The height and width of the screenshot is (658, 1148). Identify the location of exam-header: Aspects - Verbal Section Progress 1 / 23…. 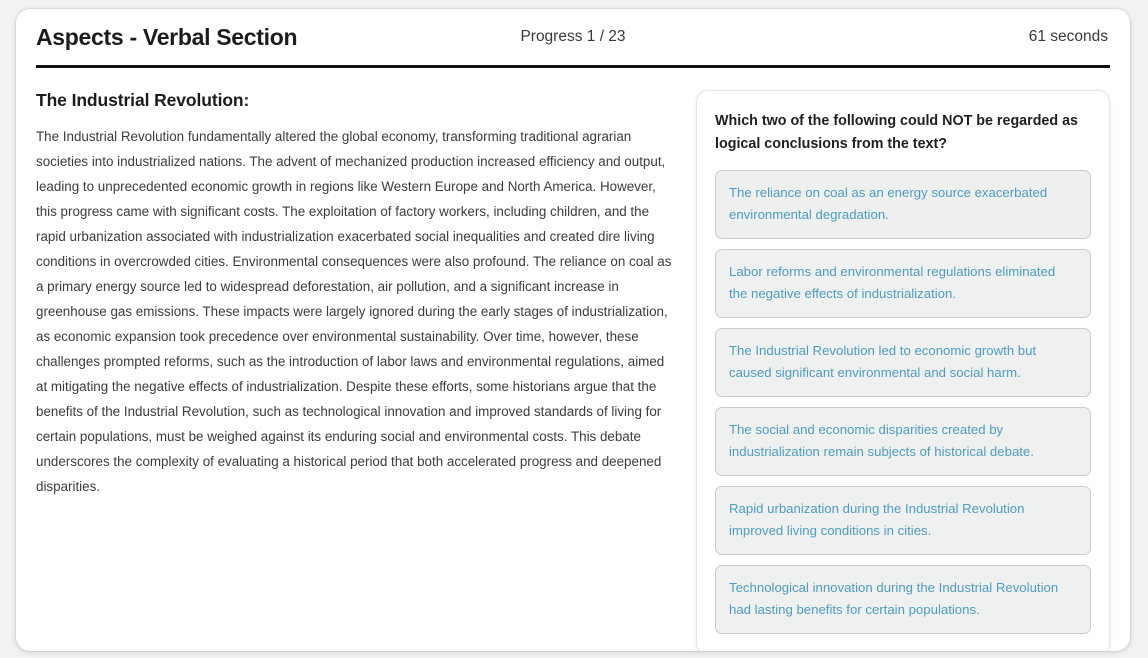
(573, 37).